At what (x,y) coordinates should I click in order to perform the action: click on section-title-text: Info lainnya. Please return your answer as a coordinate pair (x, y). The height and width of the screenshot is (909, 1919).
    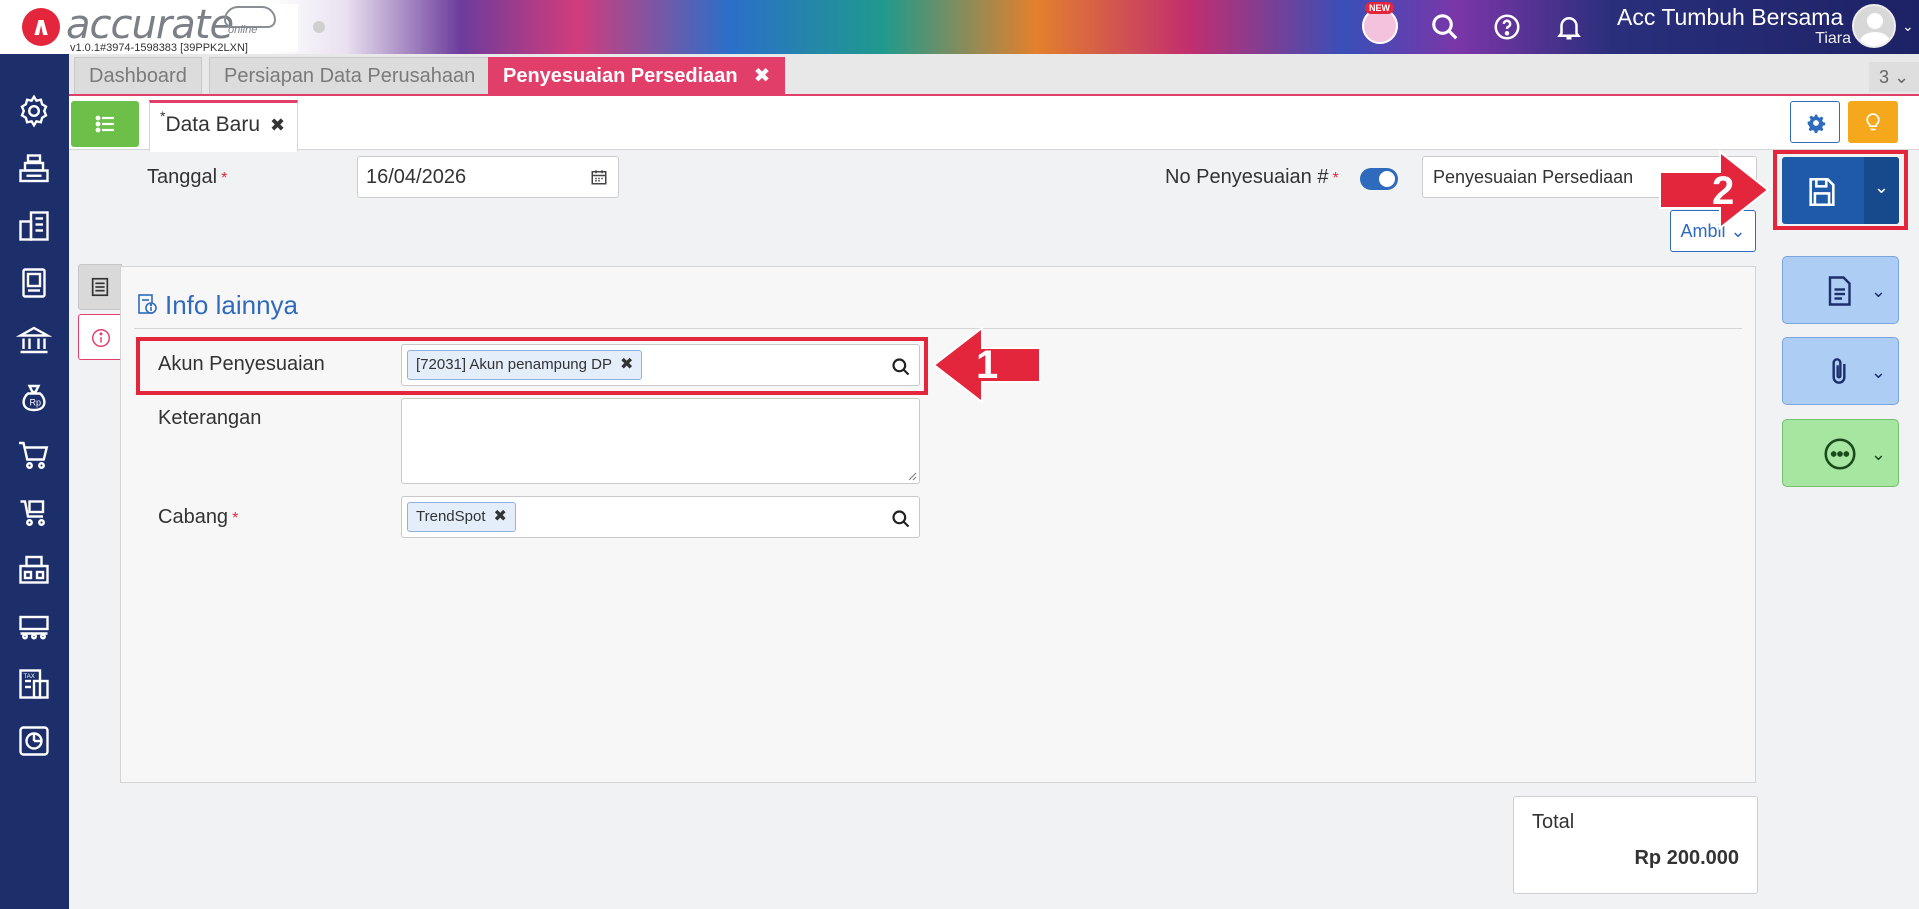
    Looking at the image, I should click on (231, 305).